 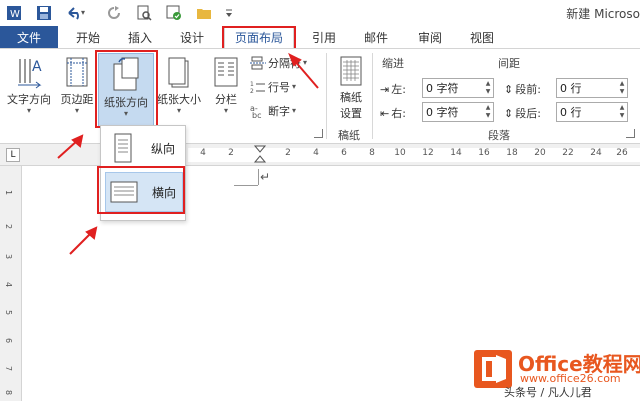 What do you see at coordinates (295, 59) in the screenshot?
I see `arrowhead-icon` at bounding box center [295, 59].